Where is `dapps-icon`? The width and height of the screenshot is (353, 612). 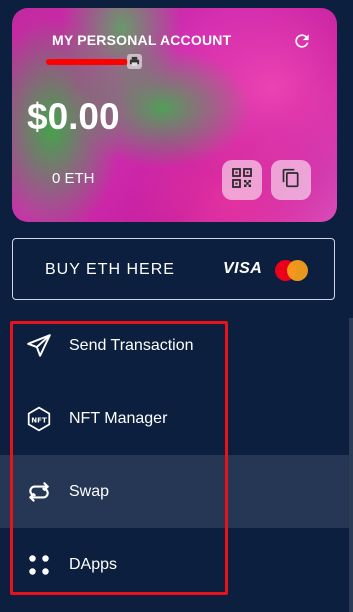 dapps-icon is located at coordinates (39, 565).